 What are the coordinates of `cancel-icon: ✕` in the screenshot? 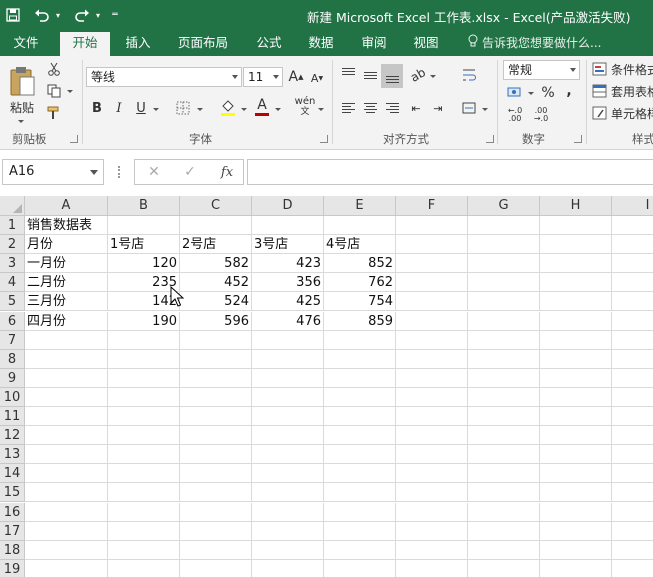 It's located at (154, 172).